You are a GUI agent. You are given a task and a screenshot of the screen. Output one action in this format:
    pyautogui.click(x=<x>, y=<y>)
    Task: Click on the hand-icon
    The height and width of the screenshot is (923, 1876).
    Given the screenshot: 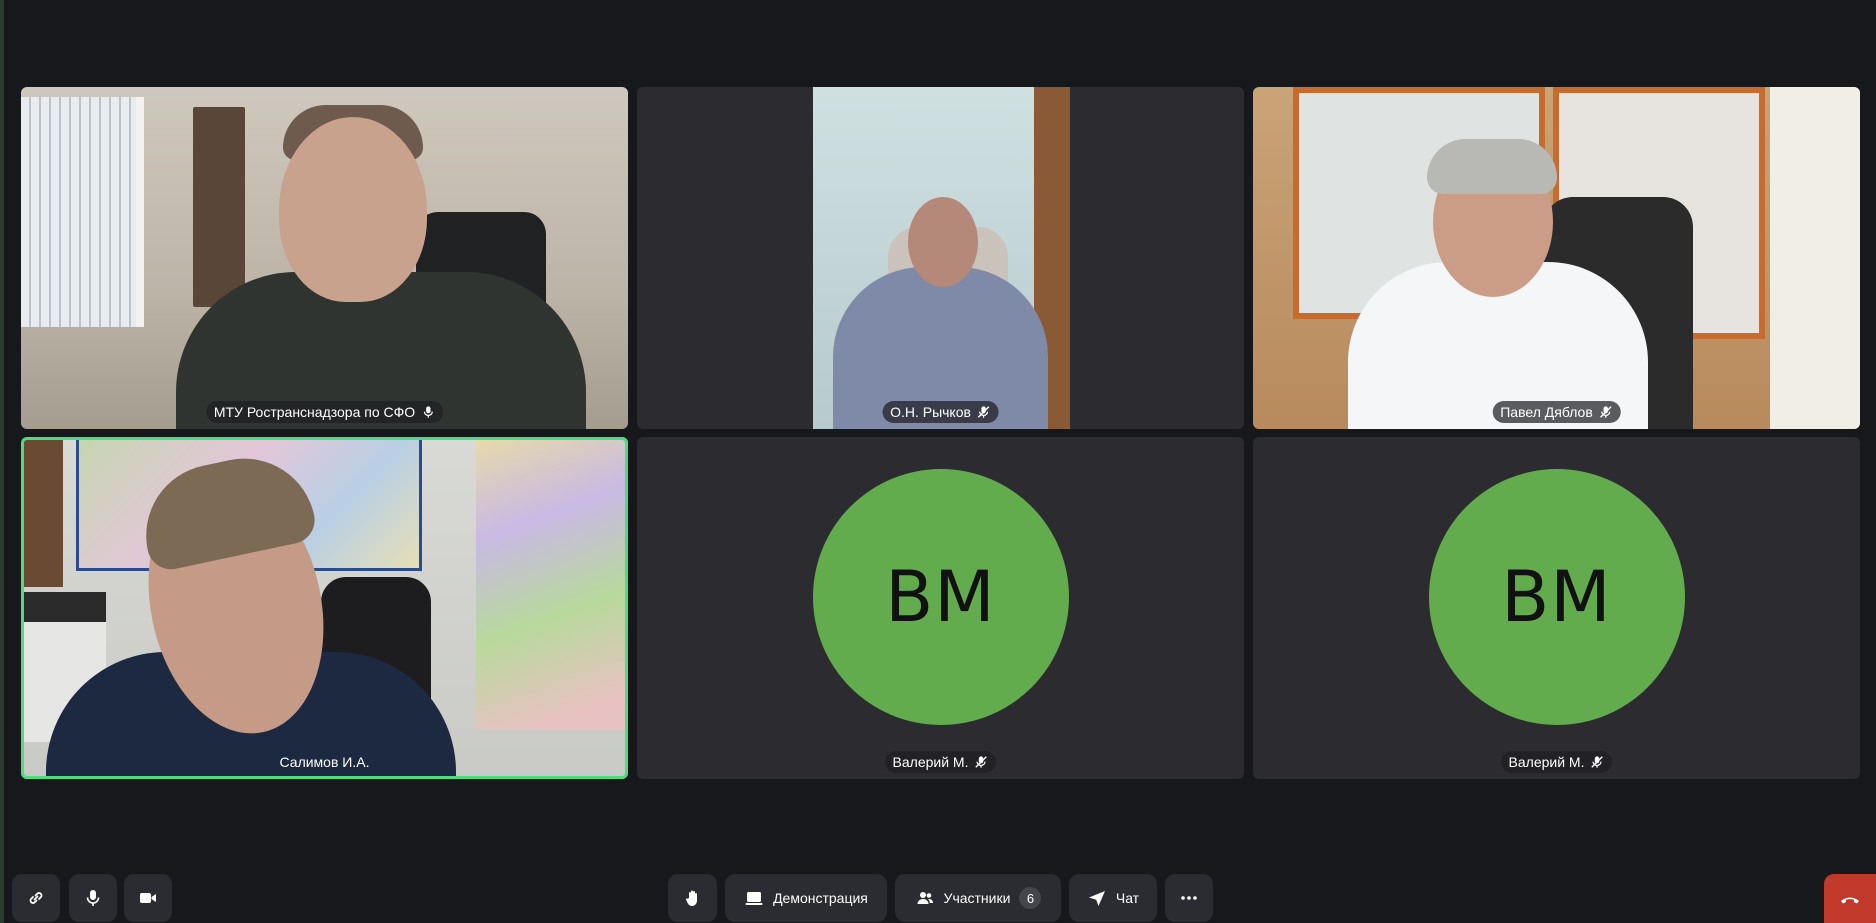 What is the action you would take?
    pyautogui.click(x=691, y=898)
    